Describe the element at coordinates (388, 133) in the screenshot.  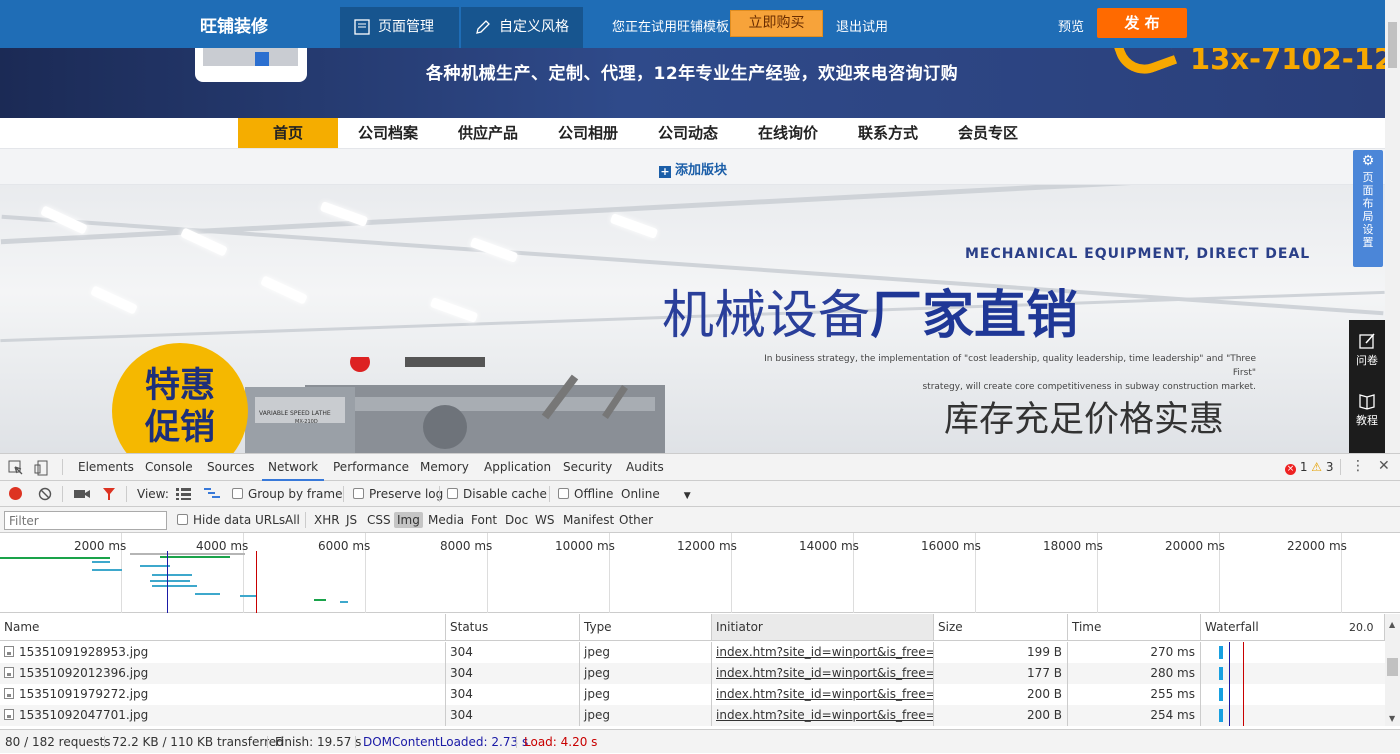
I see `nav-item-company-profile: 公司档案` at that location.